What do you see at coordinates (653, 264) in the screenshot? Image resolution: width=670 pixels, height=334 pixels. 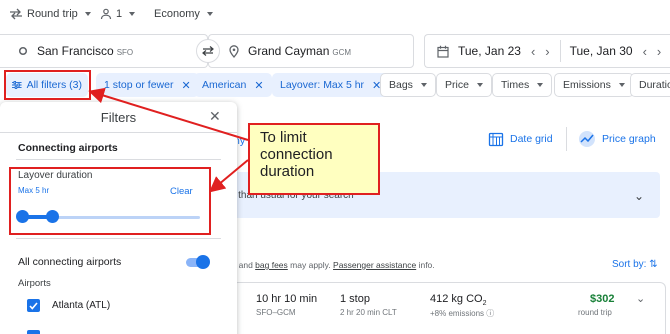 I see `sort-arrows-icon: ⇅` at bounding box center [653, 264].